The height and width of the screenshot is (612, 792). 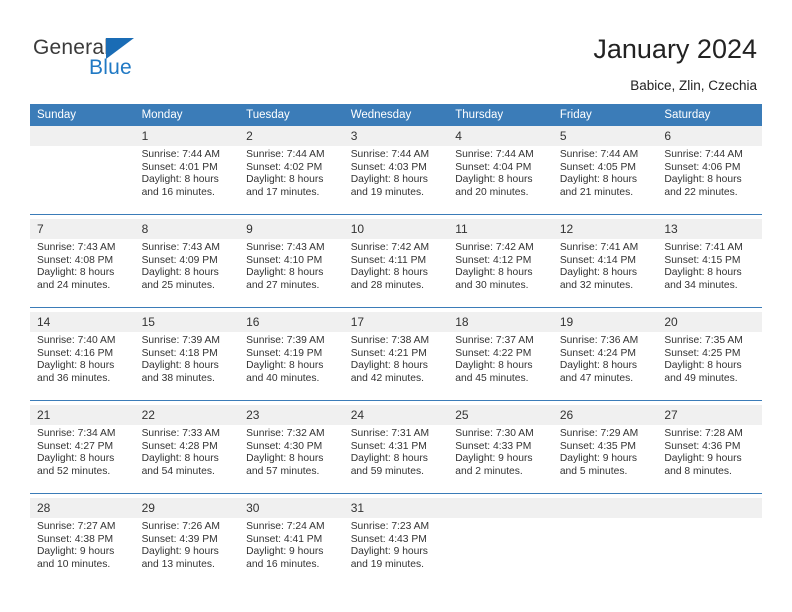 I want to click on day-detail-line: and 49 minutes., so click(x=701, y=378).